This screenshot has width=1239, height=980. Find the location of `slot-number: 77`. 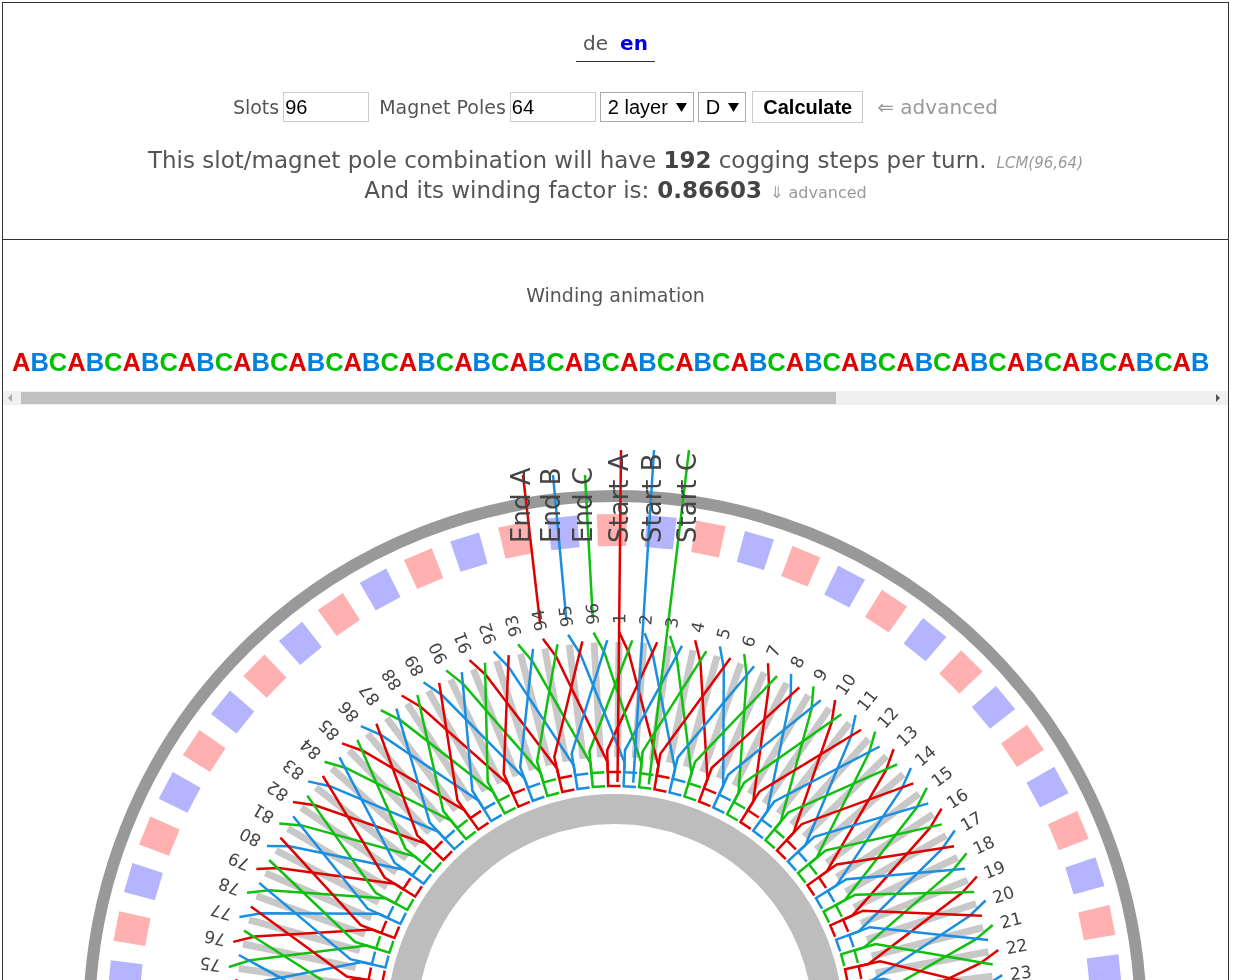

slot-number: 77 is located at coordinates (221, 912).